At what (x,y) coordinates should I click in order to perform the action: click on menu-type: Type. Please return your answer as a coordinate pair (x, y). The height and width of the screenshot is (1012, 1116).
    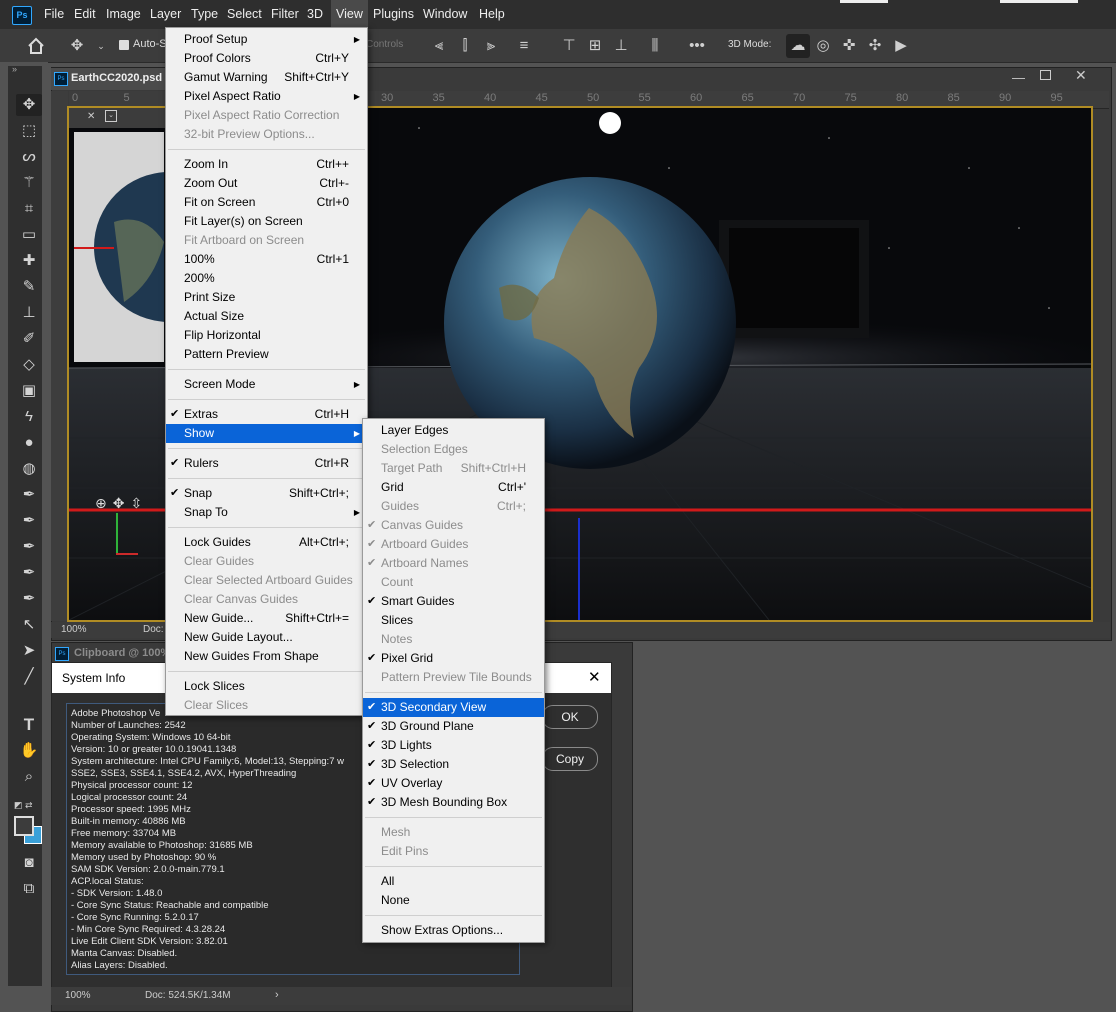
    Looking at the image, I should click on (204, 14).